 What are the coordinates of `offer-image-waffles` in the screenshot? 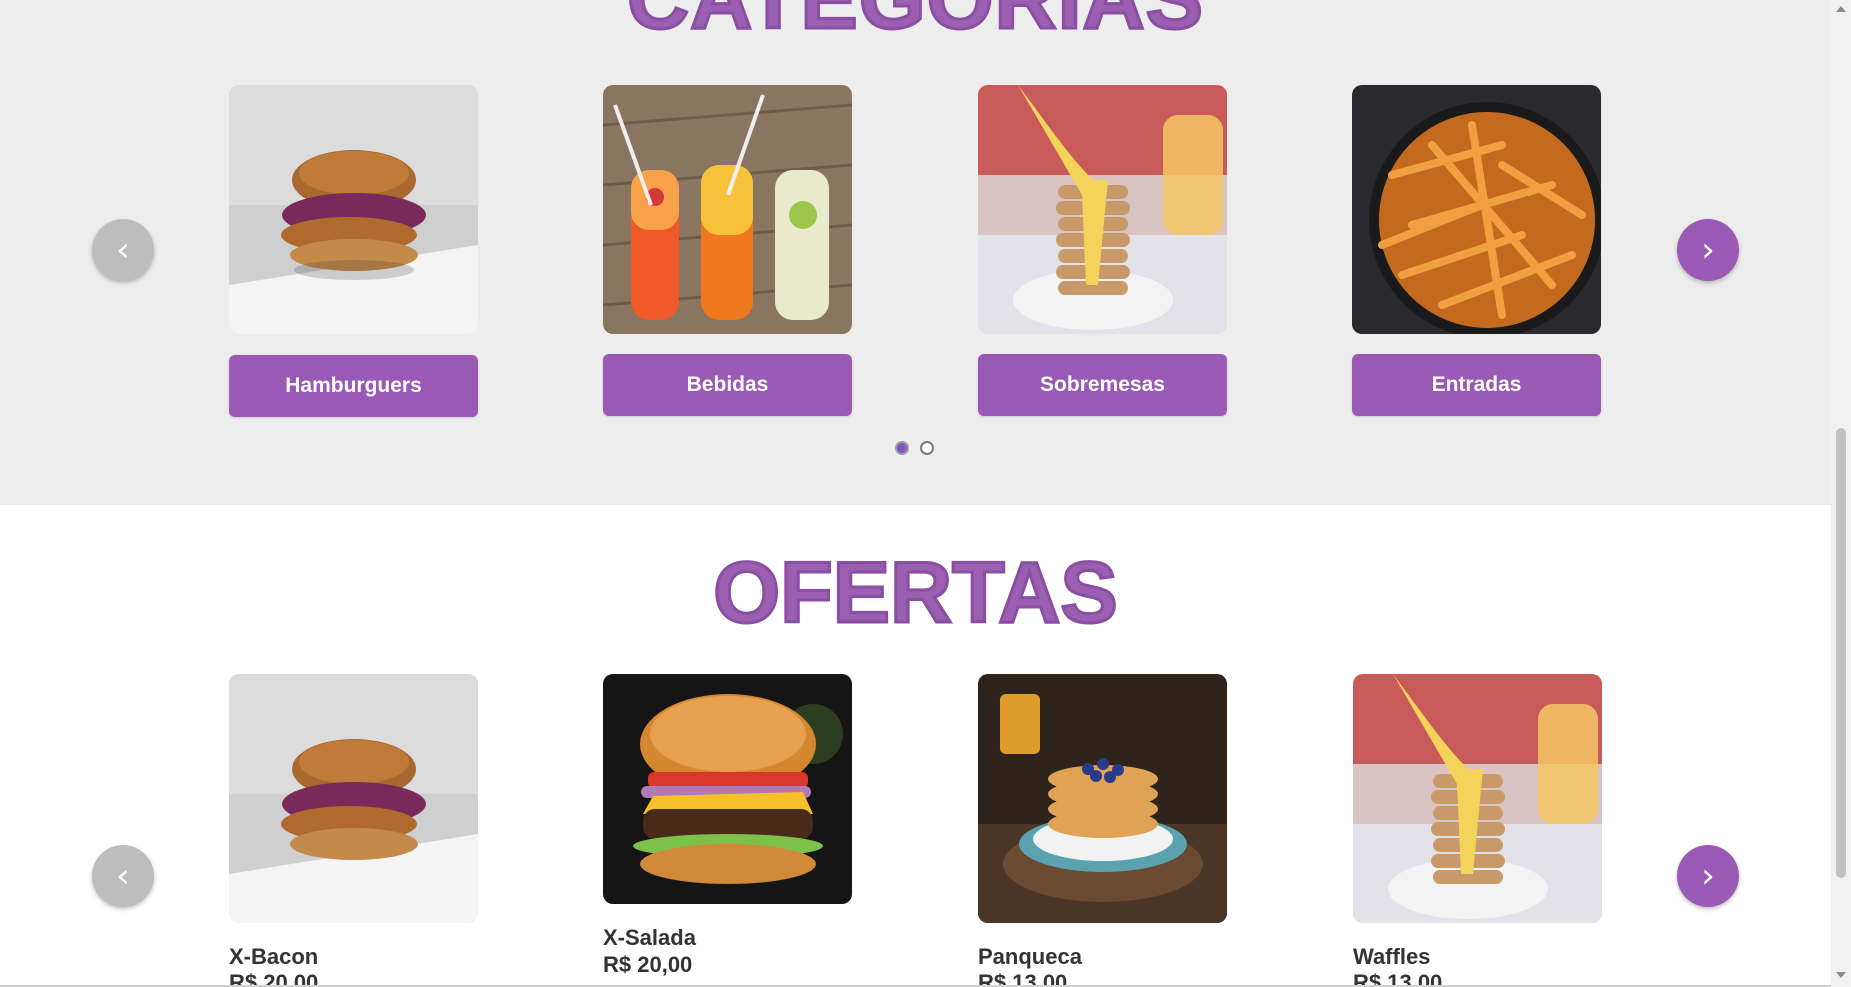 It's located at (1477, 798).